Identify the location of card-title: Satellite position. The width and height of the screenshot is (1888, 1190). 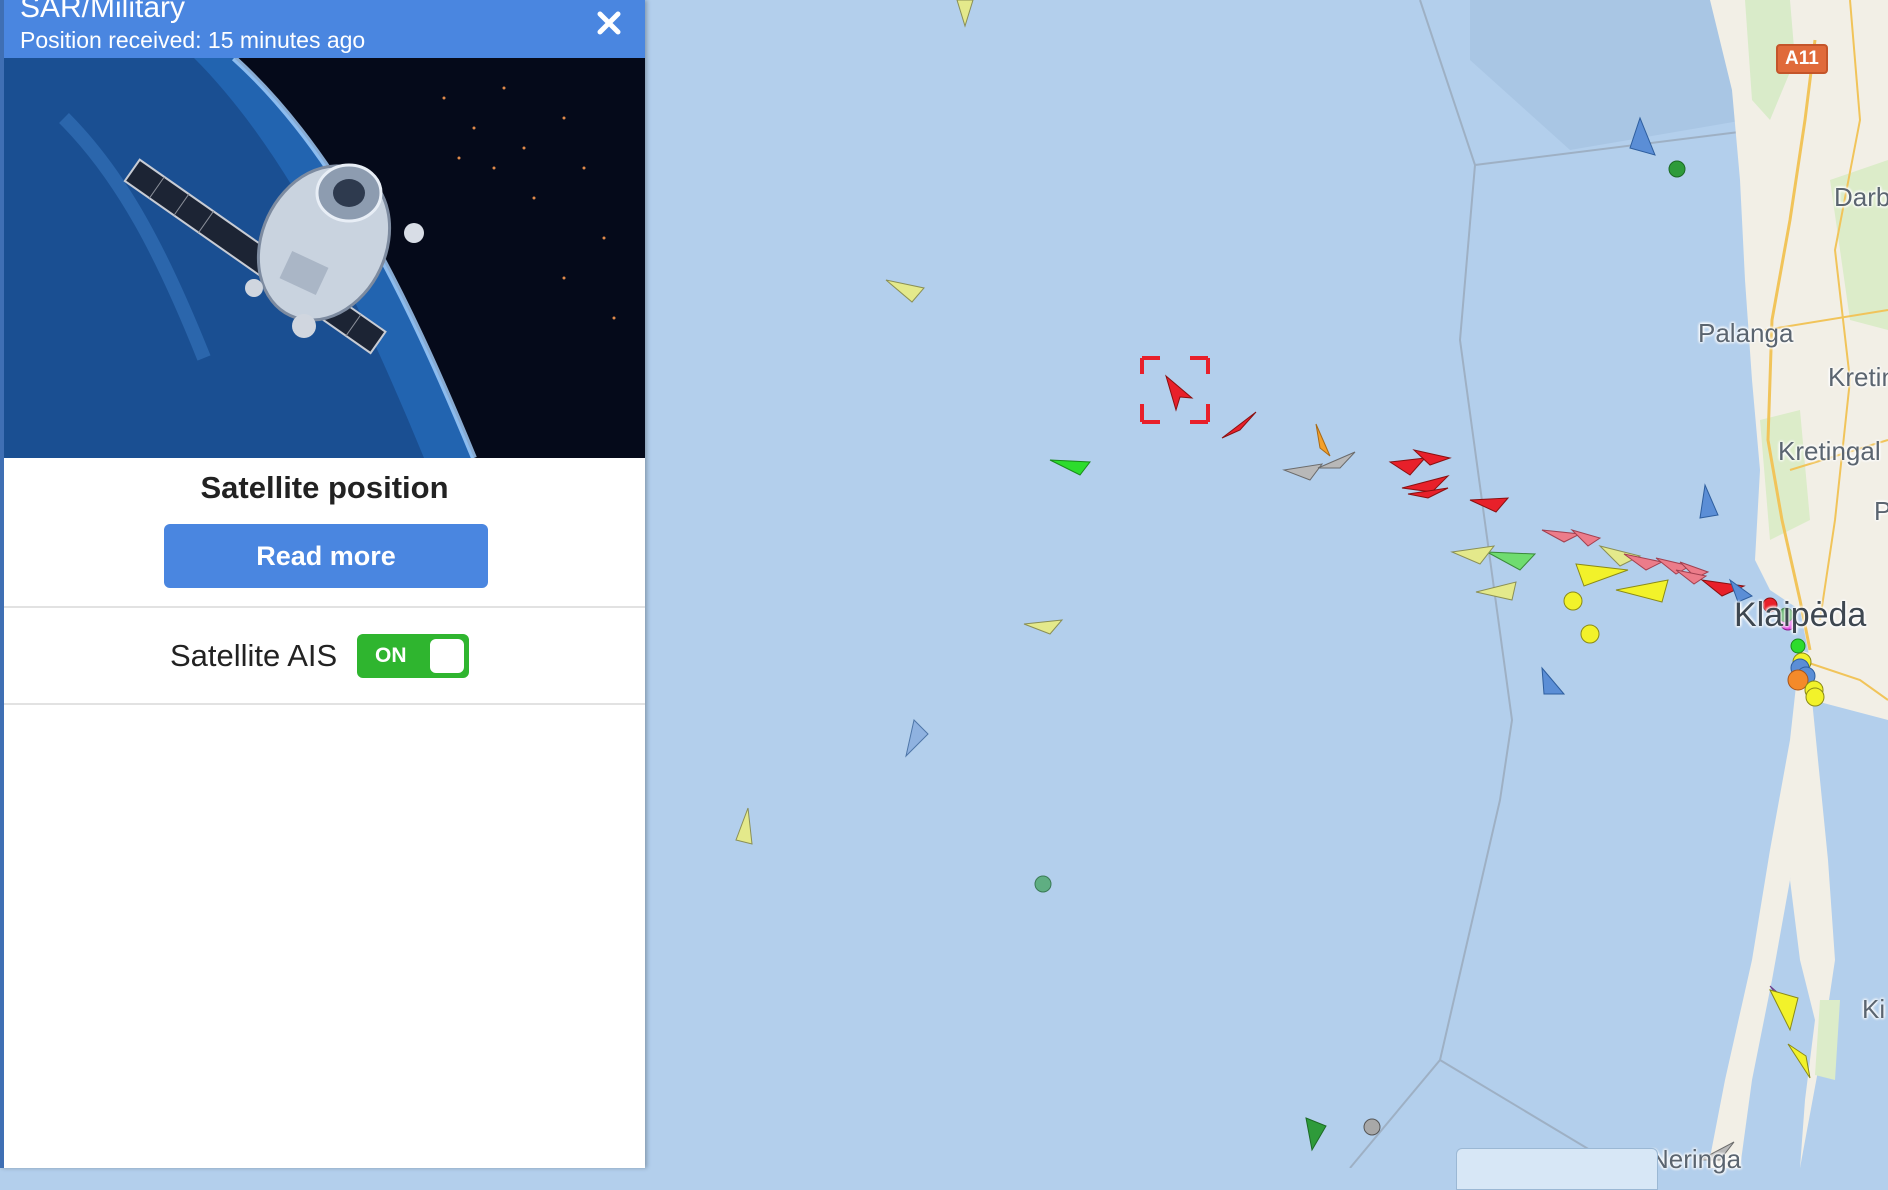
(324, 487).